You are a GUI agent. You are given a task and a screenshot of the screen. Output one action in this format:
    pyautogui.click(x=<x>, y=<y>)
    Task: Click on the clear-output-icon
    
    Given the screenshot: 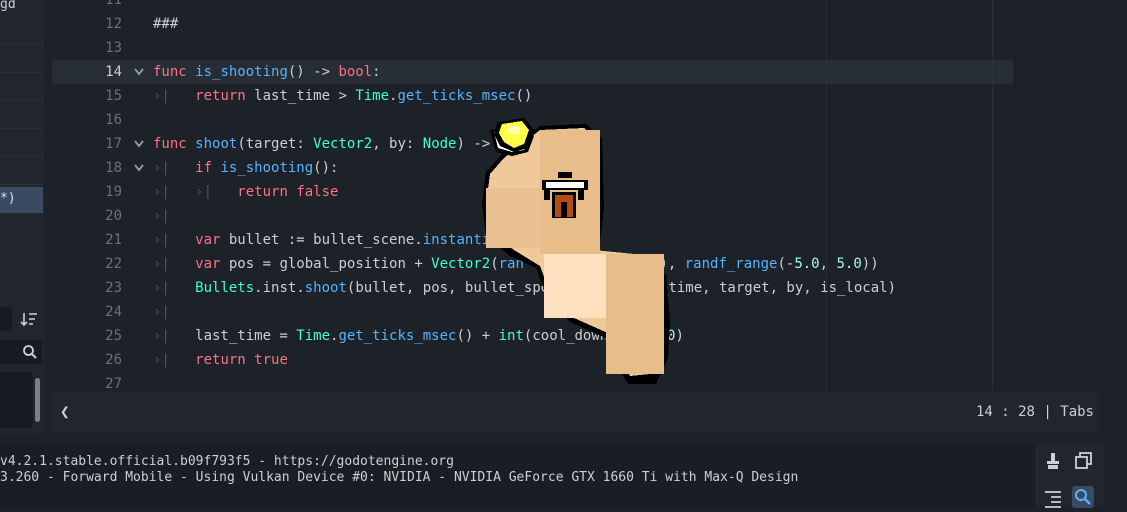 What is the action you would take?
    pyautogui.click(x=1053, y=461)
    